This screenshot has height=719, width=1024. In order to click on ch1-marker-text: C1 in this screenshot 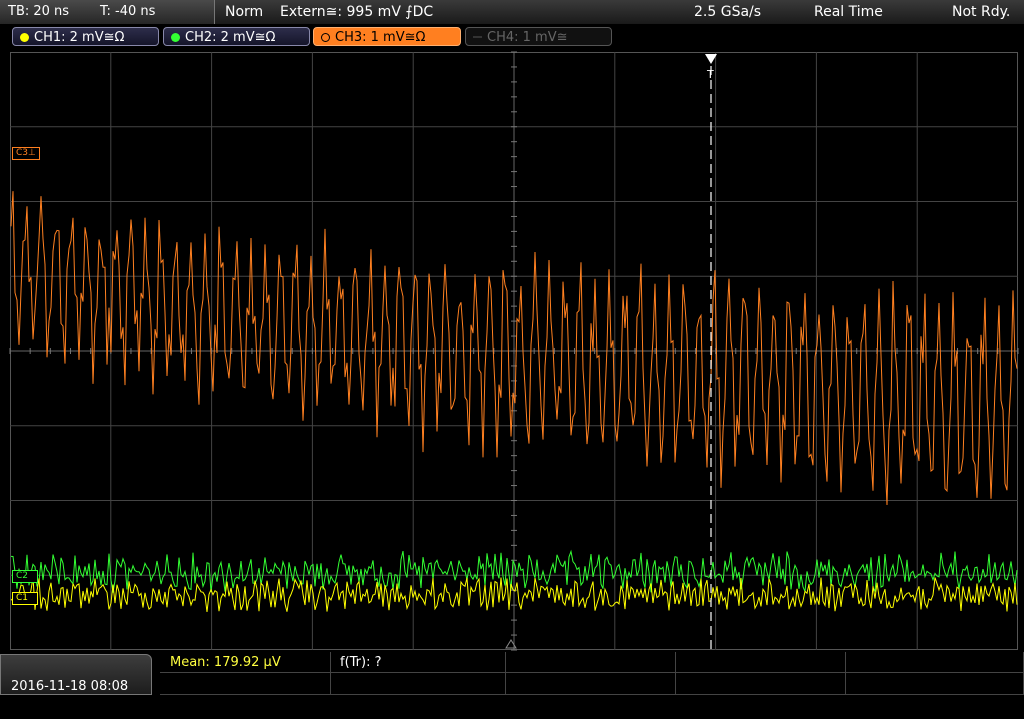, I will do `click(22, 598)`.